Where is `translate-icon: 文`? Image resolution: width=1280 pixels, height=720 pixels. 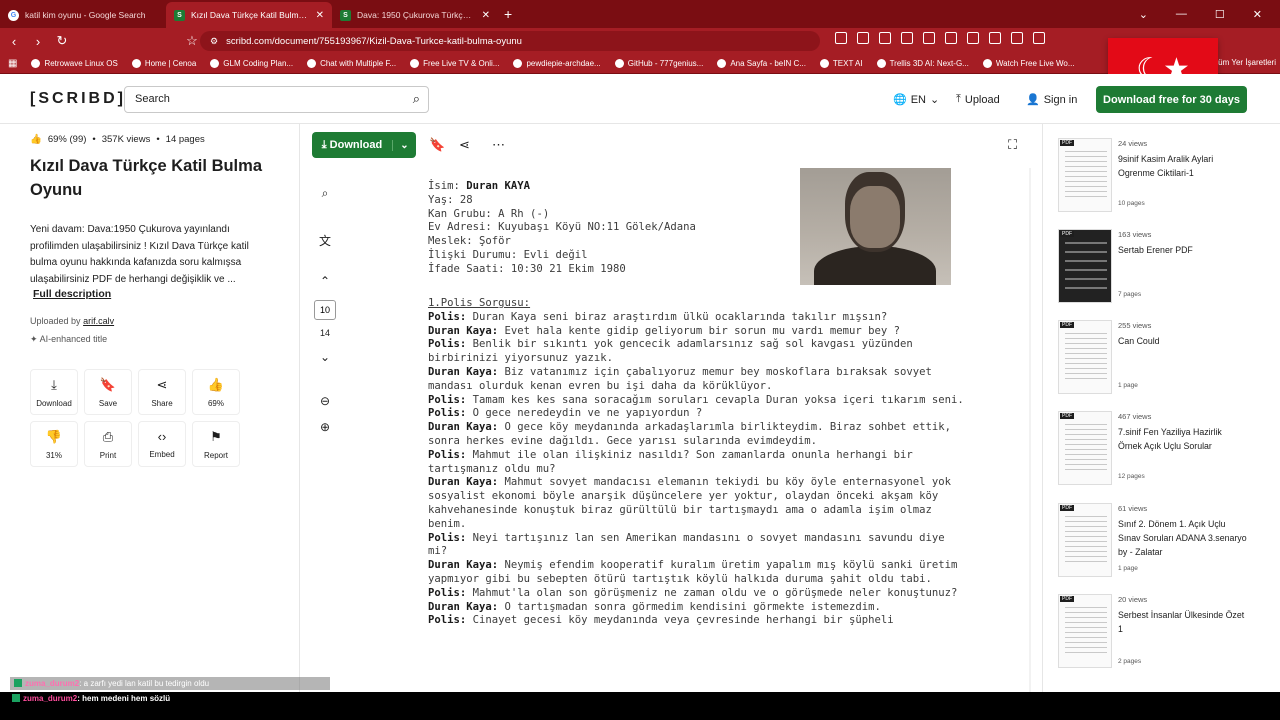
translate-icon: 文 is located at coordinates (325, 240).